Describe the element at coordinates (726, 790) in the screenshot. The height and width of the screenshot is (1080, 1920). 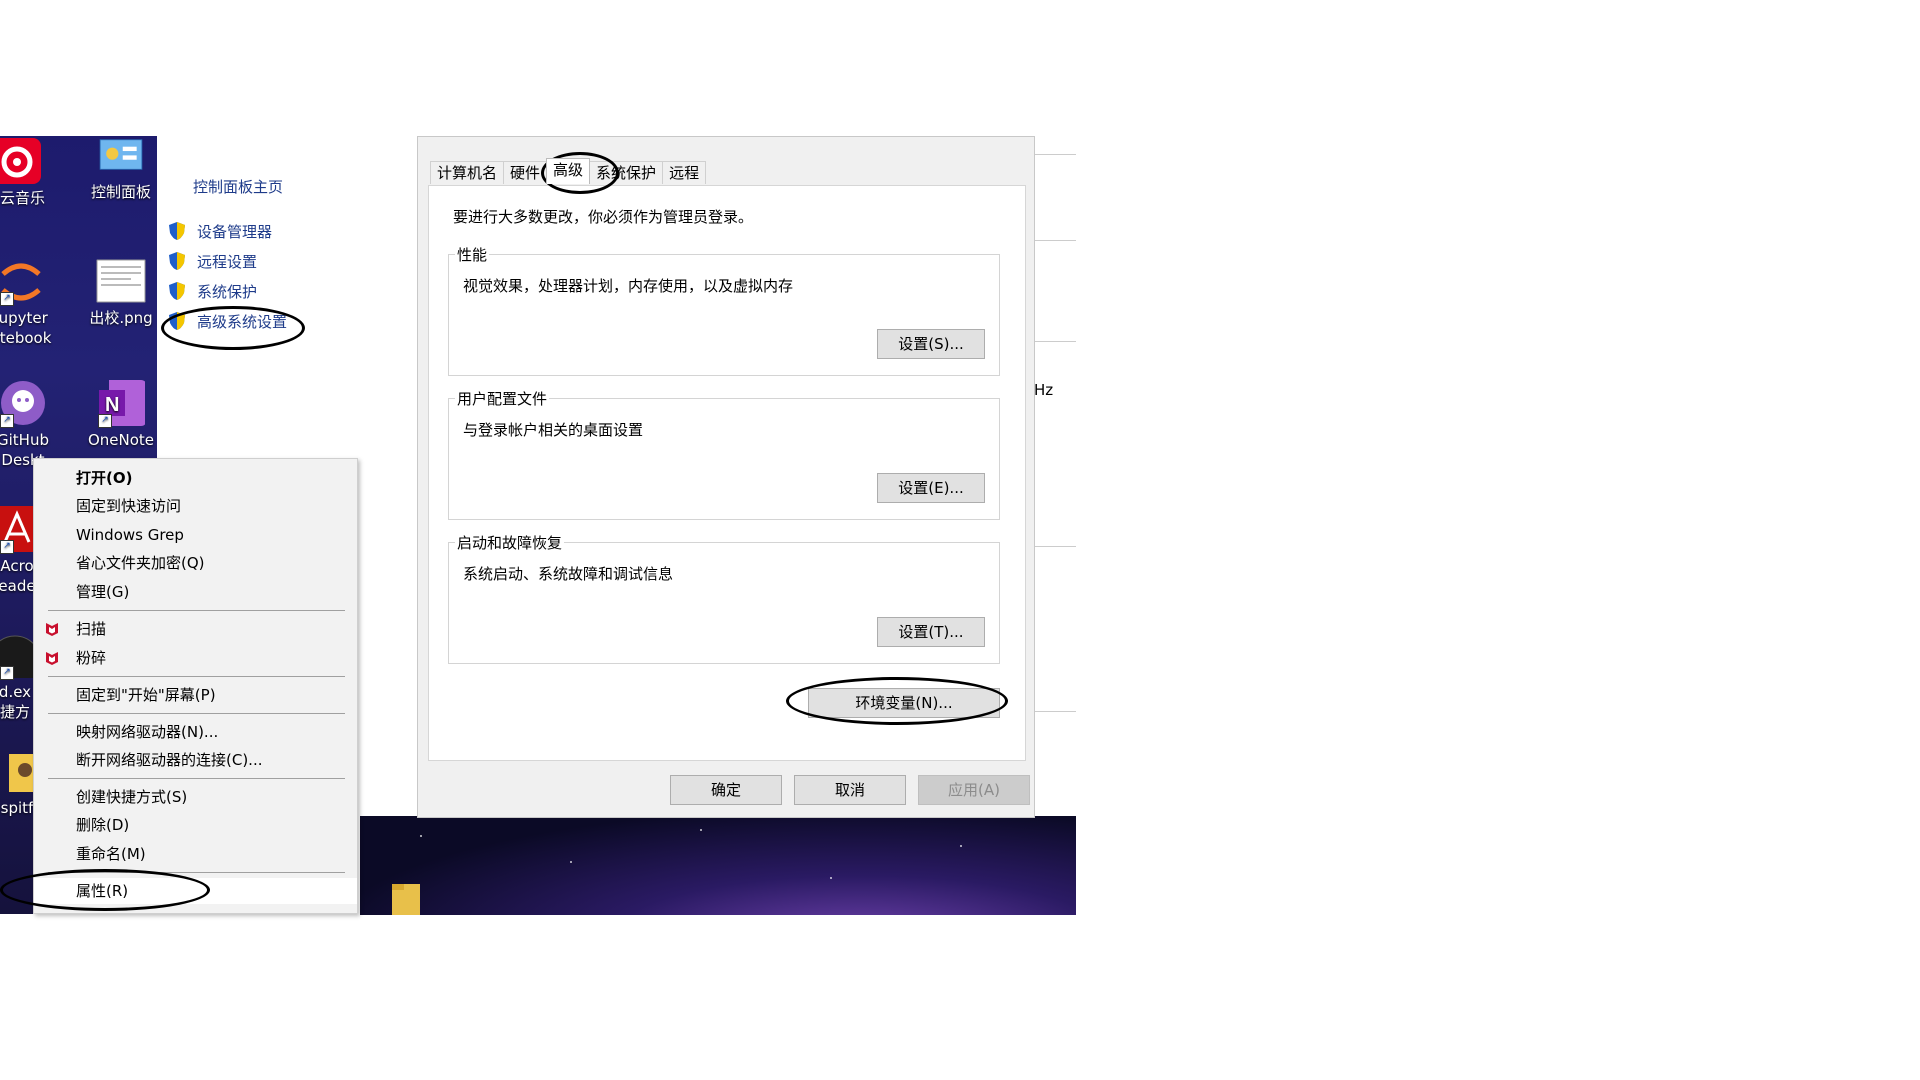
I see `ok-button: 确定` at that location.